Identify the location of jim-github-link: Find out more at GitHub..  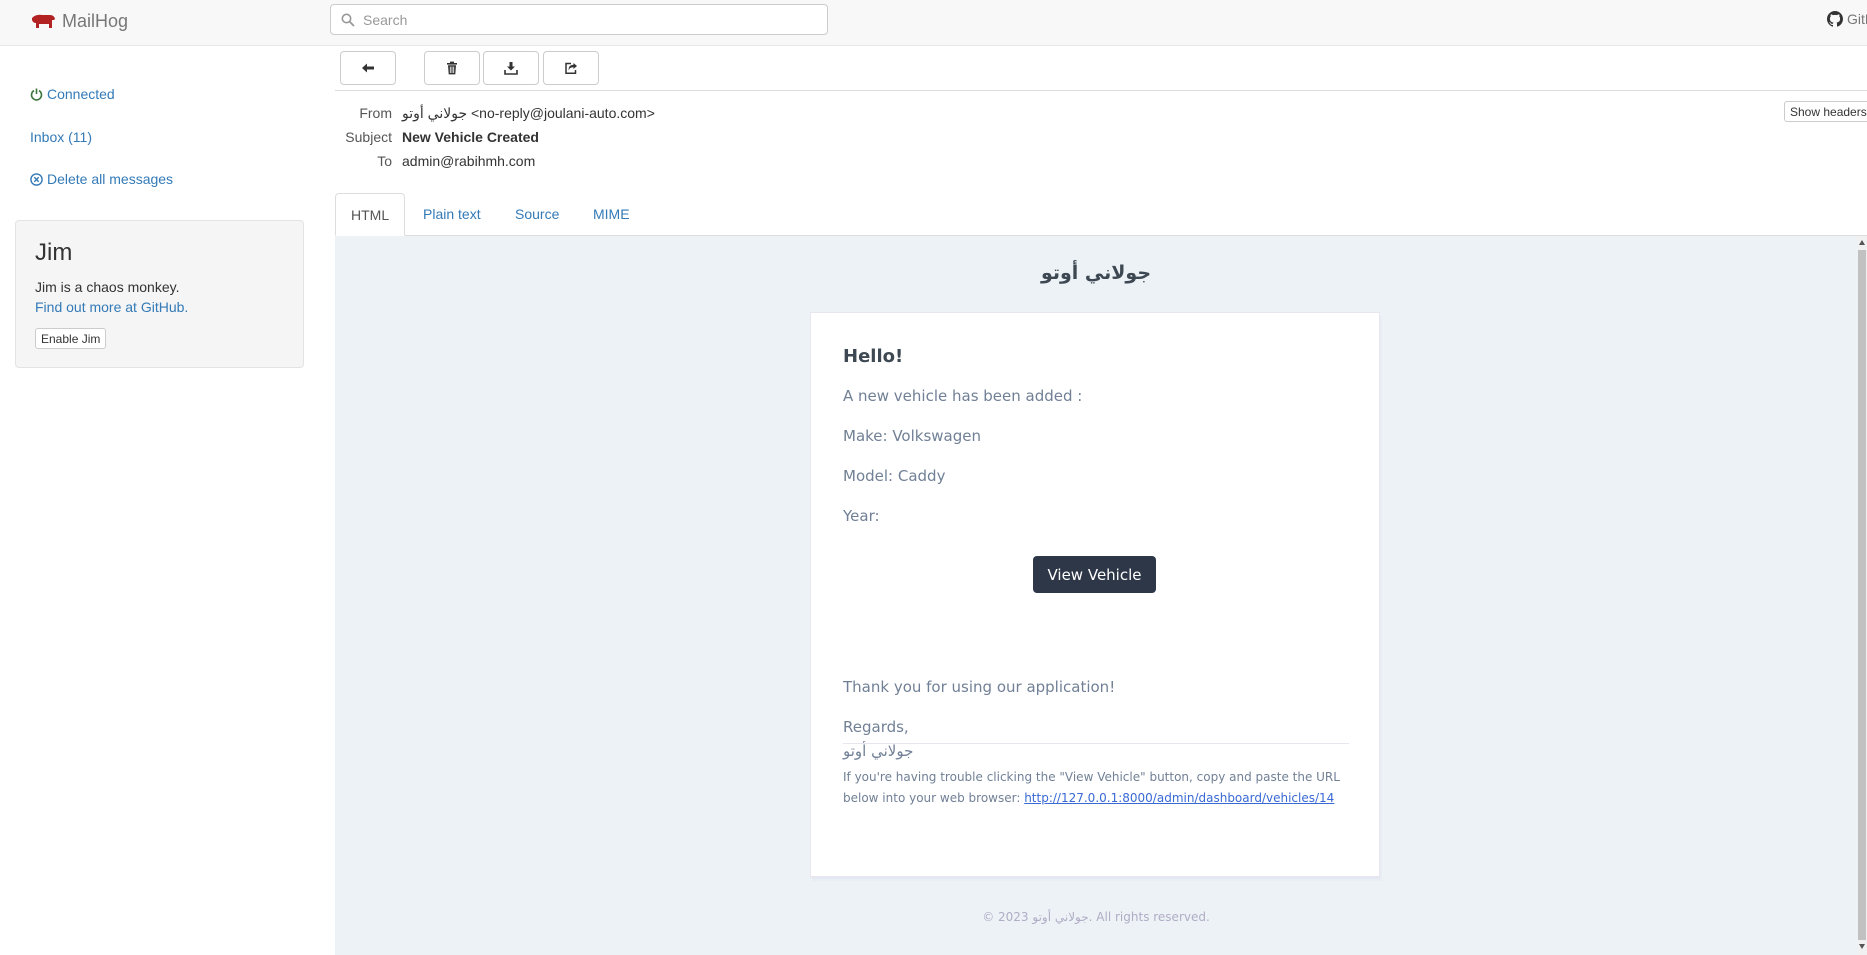
(111, 307).